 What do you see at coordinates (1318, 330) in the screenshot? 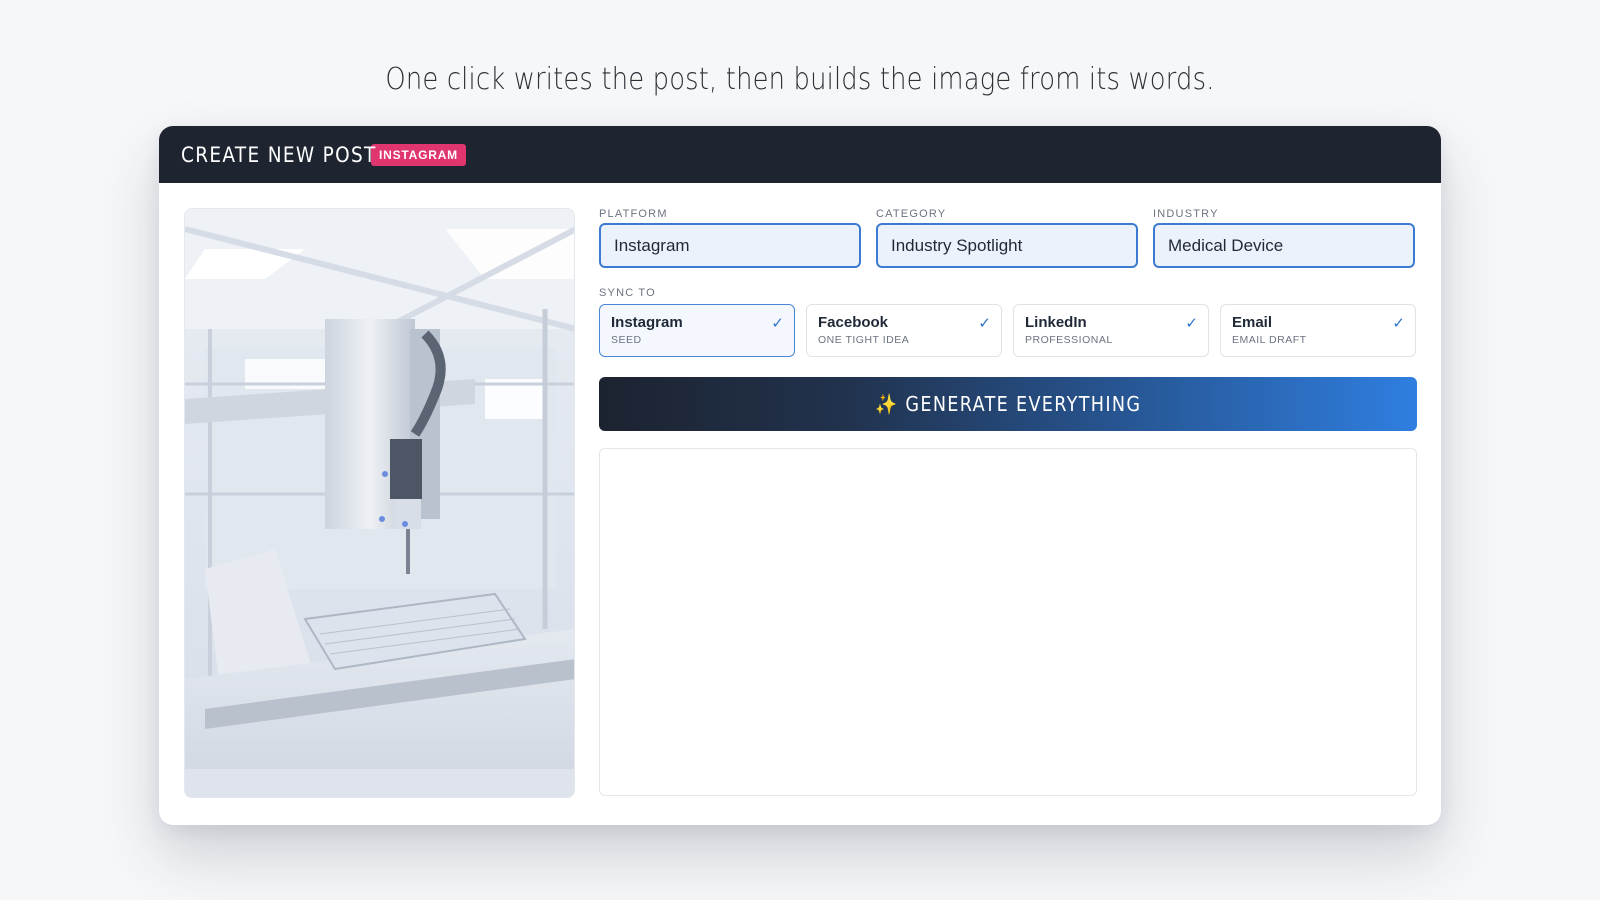
I see `sync-option-email: Email EMAIL DRAFT ✓` at bounding box center [1318, 330].